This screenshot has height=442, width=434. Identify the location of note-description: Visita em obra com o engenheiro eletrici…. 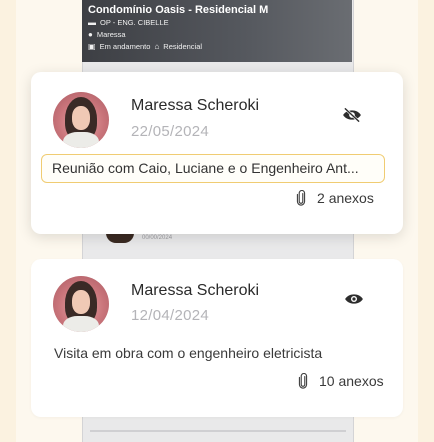
(188, 353).